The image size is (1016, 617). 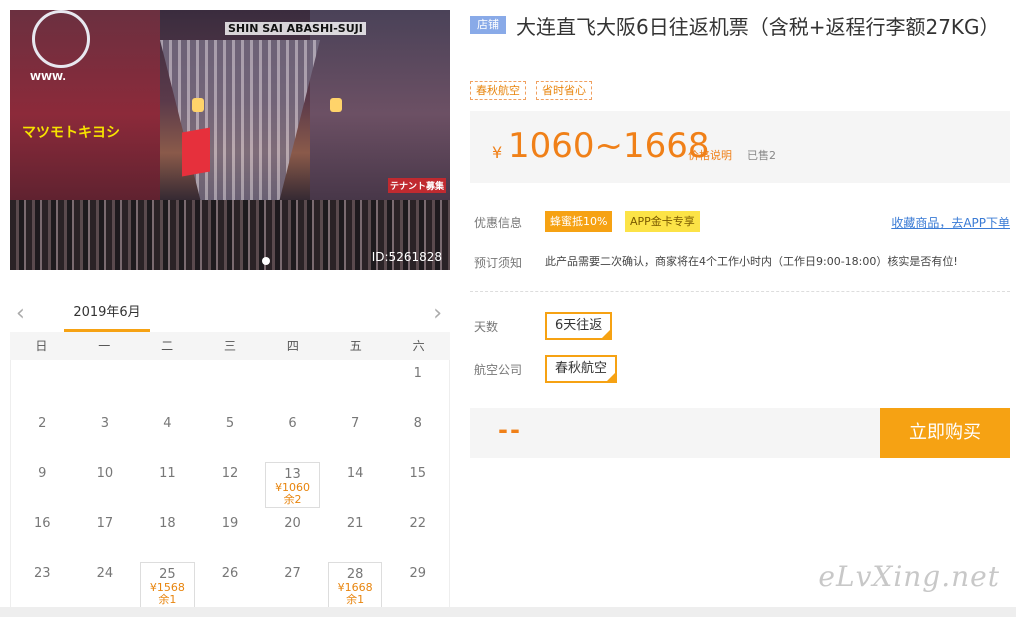 What do you see at coordinates (105, 485) in the screenshot?
I see `calendar-day: 10` at bounding box center [105, 485].